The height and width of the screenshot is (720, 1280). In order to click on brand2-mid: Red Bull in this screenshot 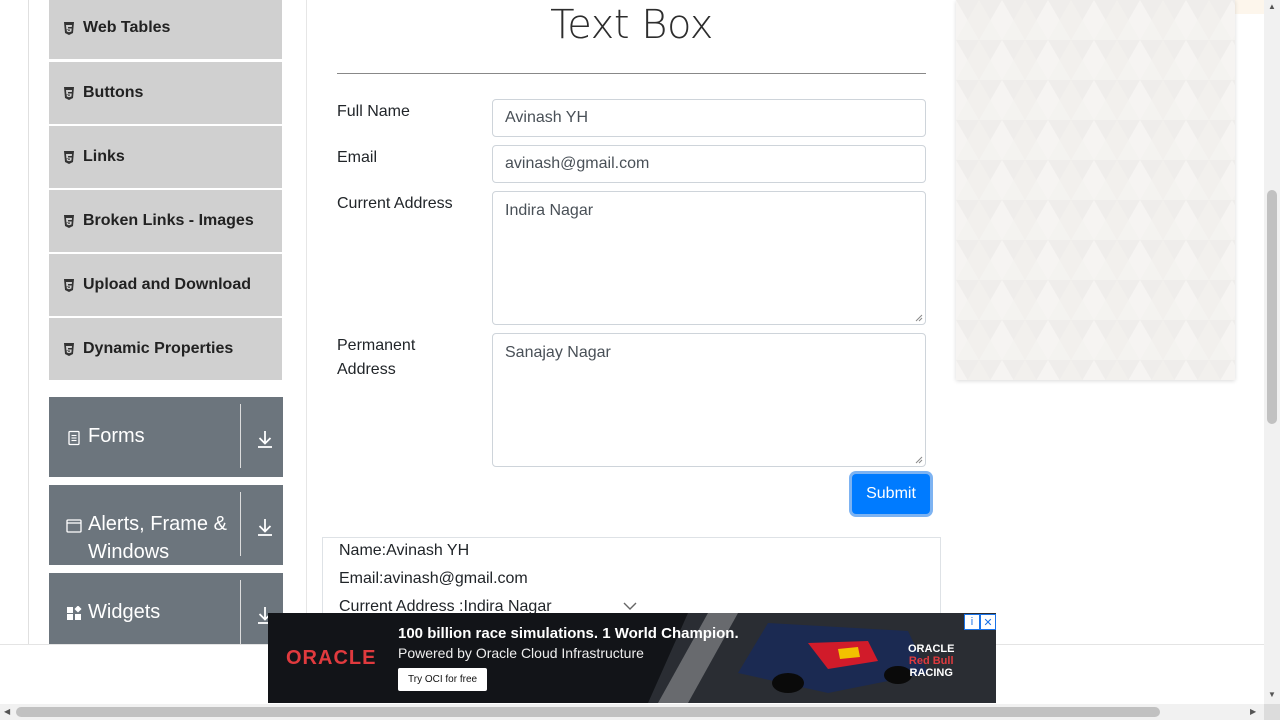, I will do `click(931, 661)`.